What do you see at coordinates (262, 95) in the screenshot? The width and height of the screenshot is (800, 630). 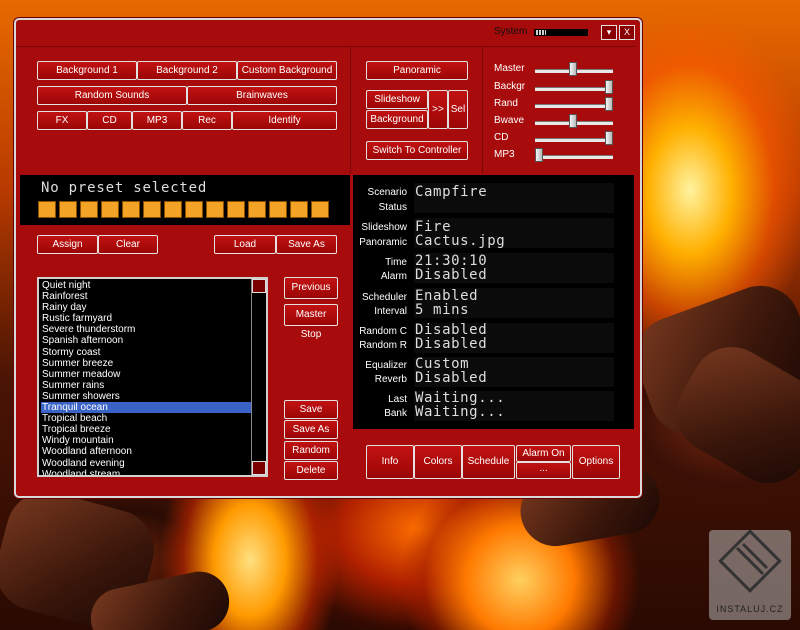 I see `brainwaves-button: Brainwaves` at bounding box center [262, 95].